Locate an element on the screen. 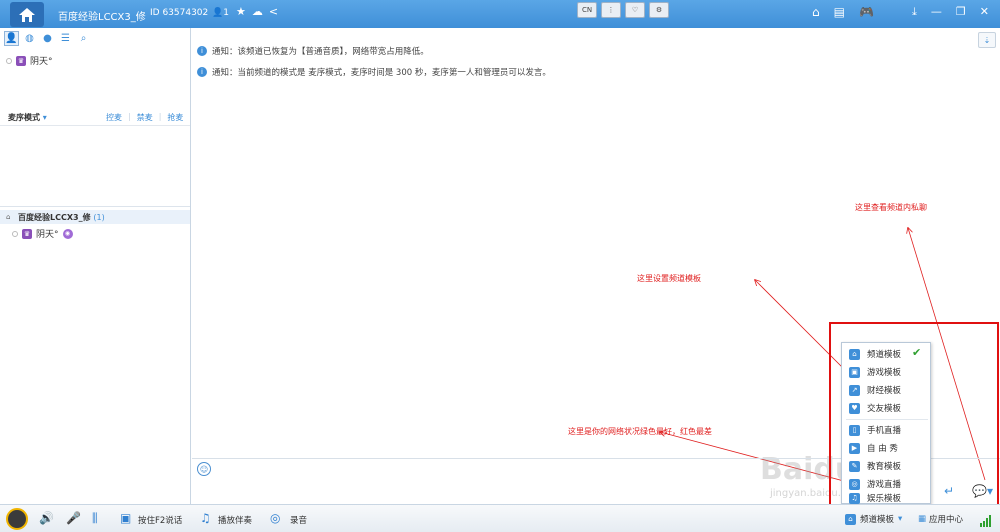  speaker-icon: 🔊 is located at coordinates (46, 518).